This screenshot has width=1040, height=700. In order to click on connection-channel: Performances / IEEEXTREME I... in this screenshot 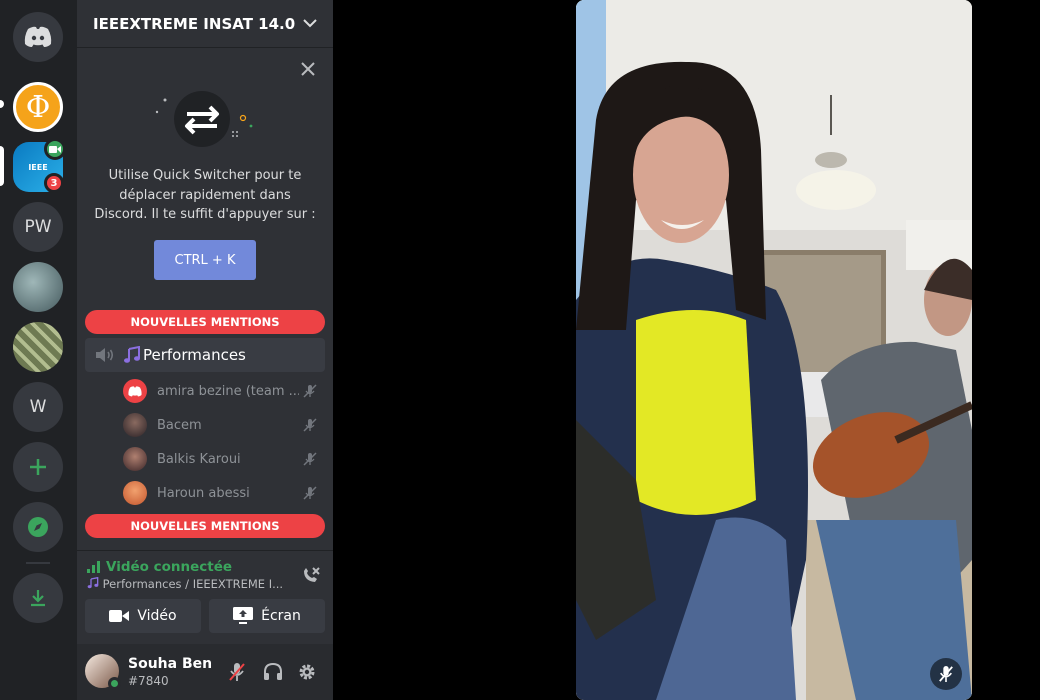, I will do `click(187, 584)`.